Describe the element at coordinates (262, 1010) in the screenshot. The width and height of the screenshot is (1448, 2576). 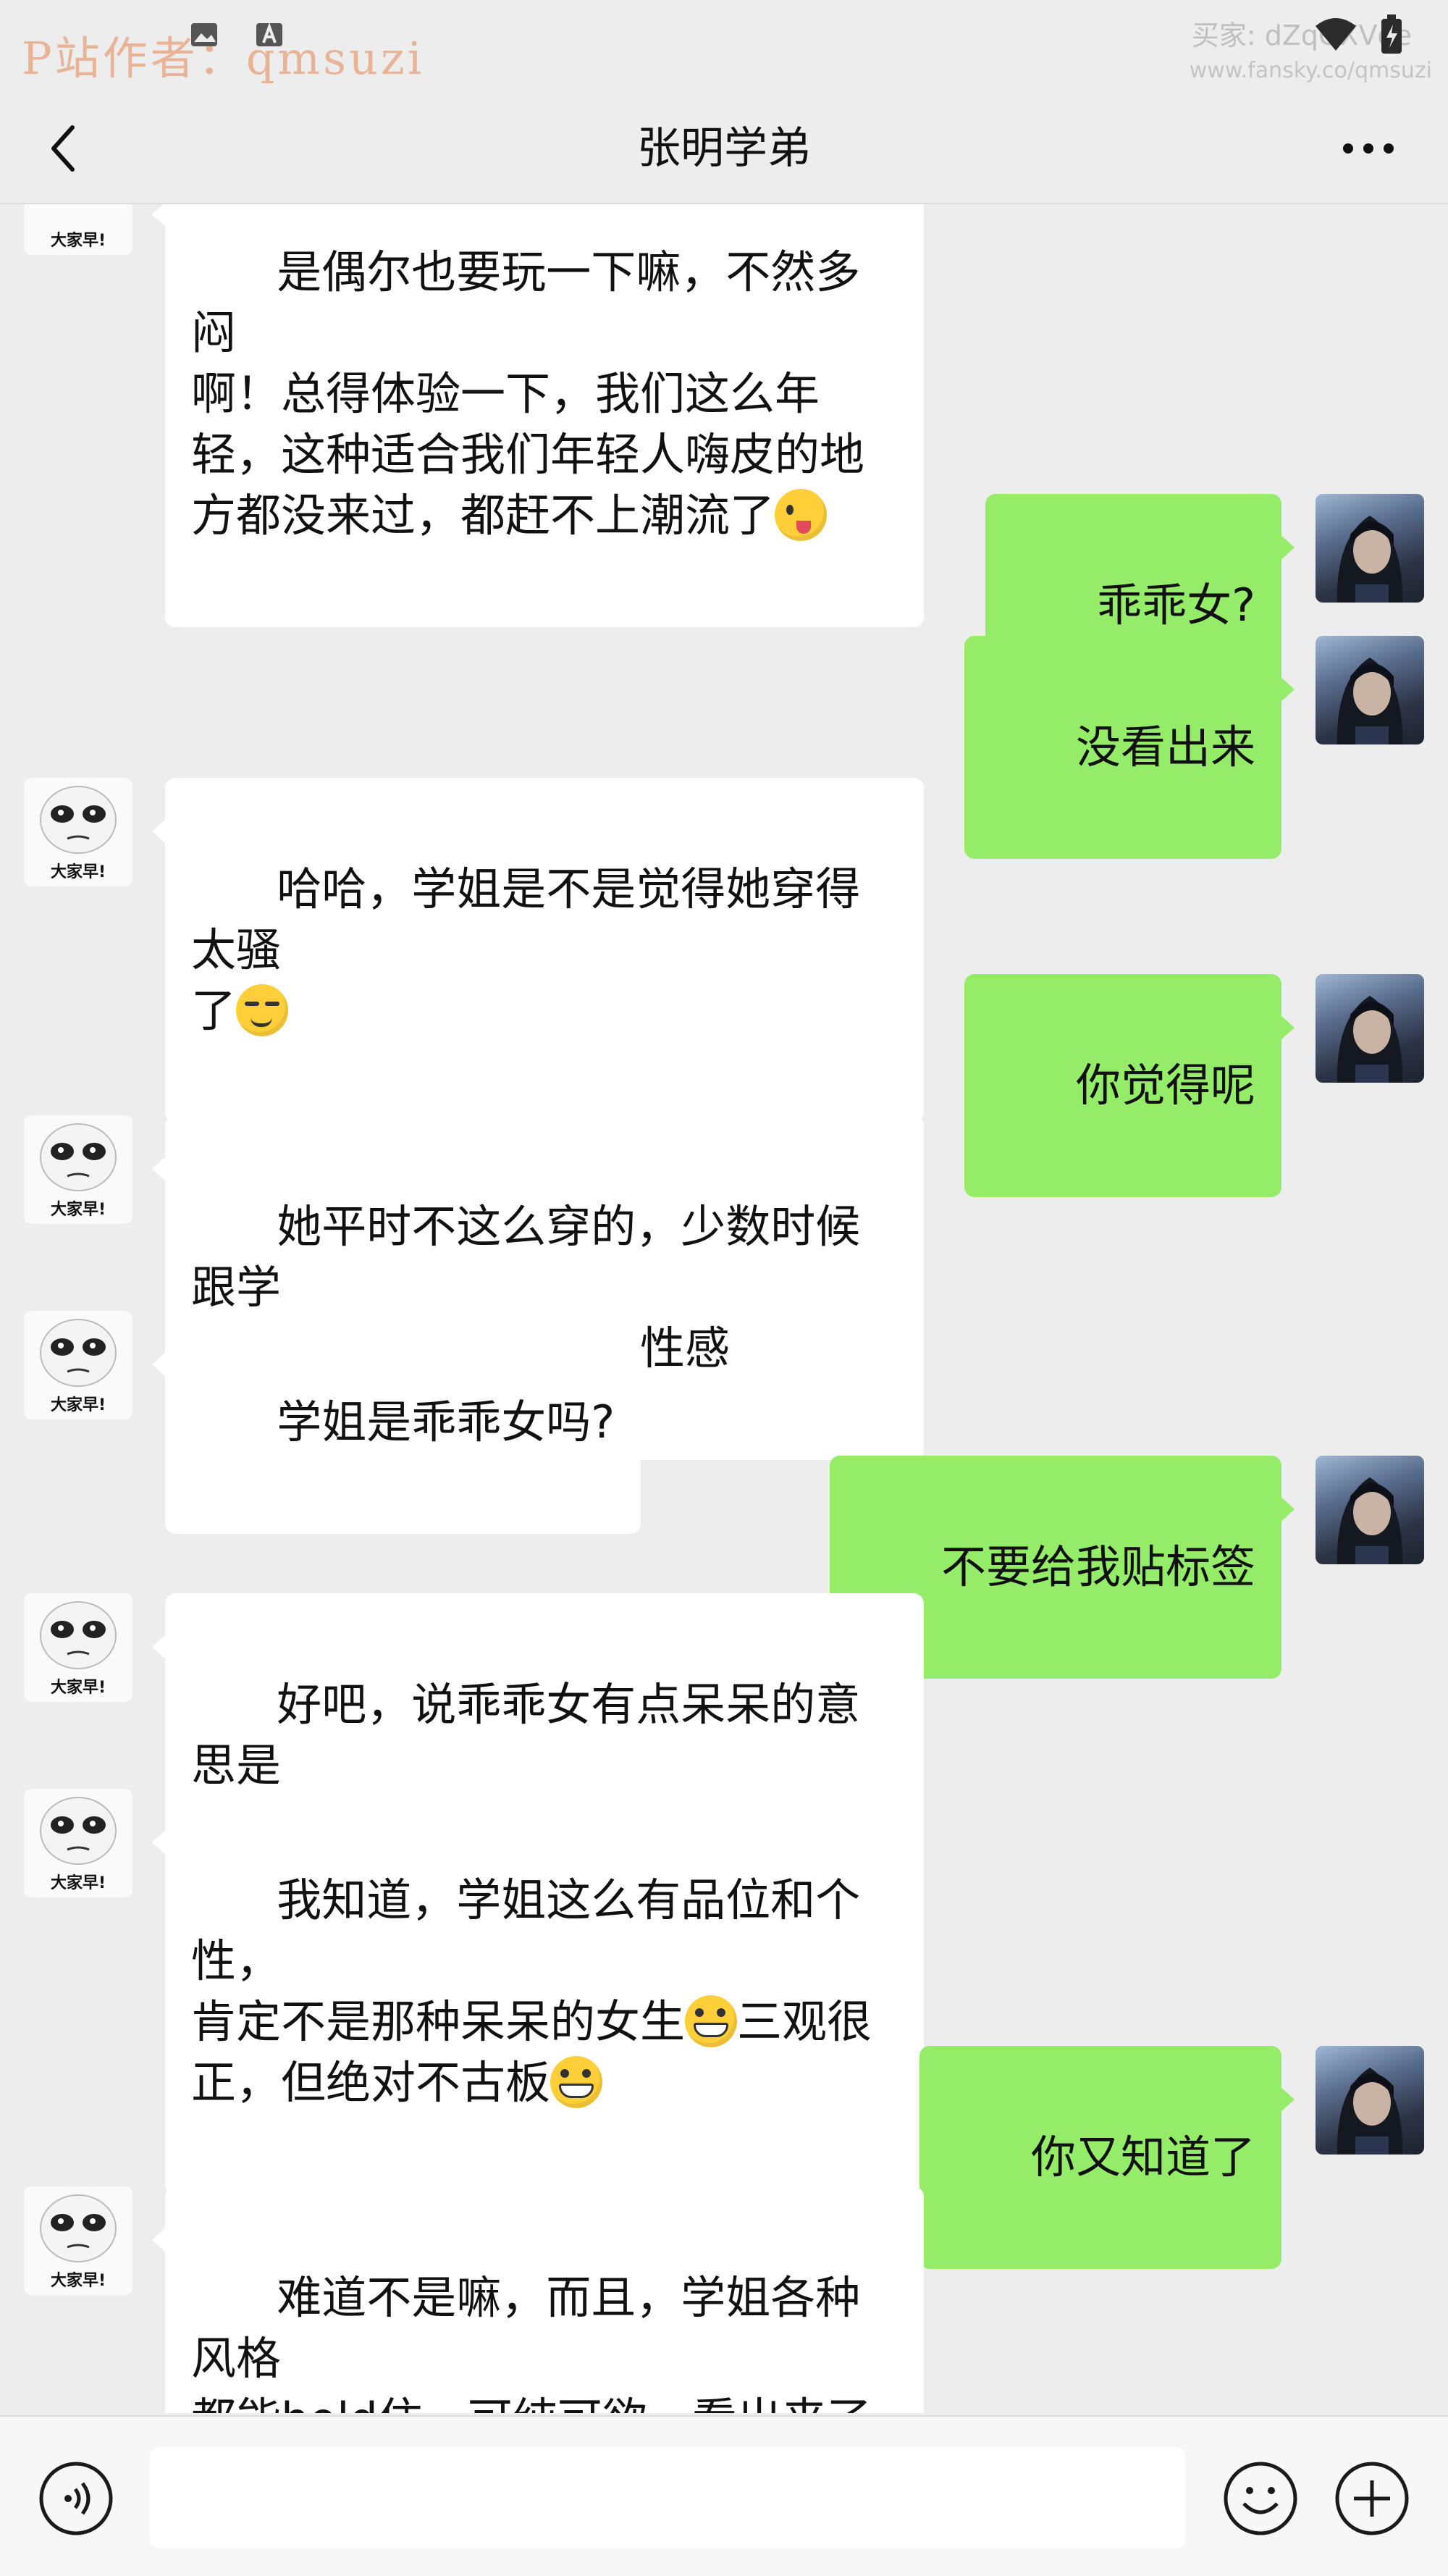
I see `smirk-emoji-icon` at that location.